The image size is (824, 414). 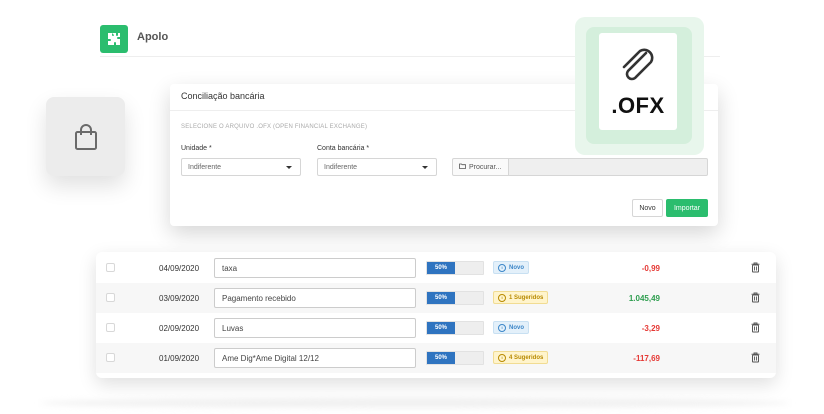 I want to click on shopping-bag-icon, so click(x=85, y=136).